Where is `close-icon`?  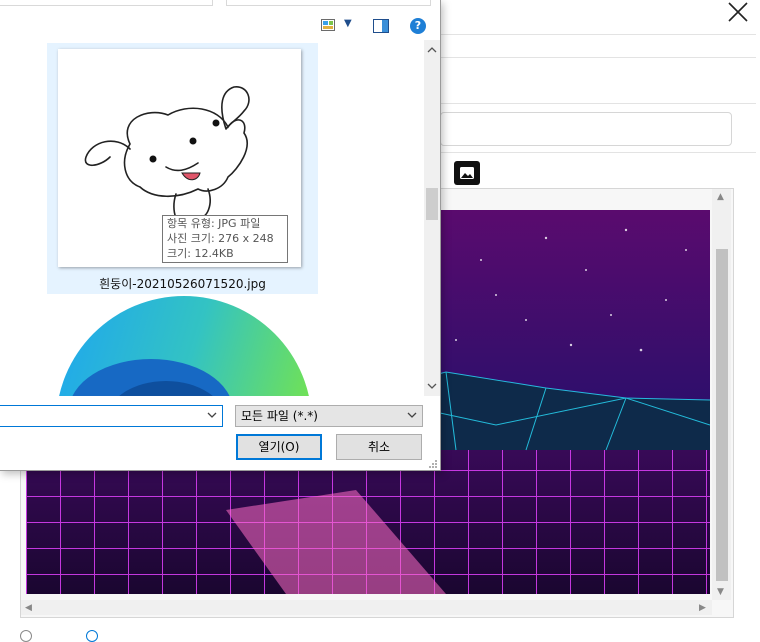 close-icon is located at coordinates (738, 13).